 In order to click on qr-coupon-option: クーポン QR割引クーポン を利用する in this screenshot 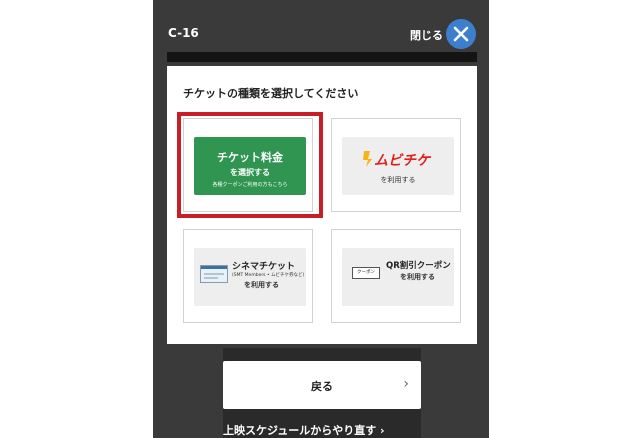, I will do `click(396, 276)`.